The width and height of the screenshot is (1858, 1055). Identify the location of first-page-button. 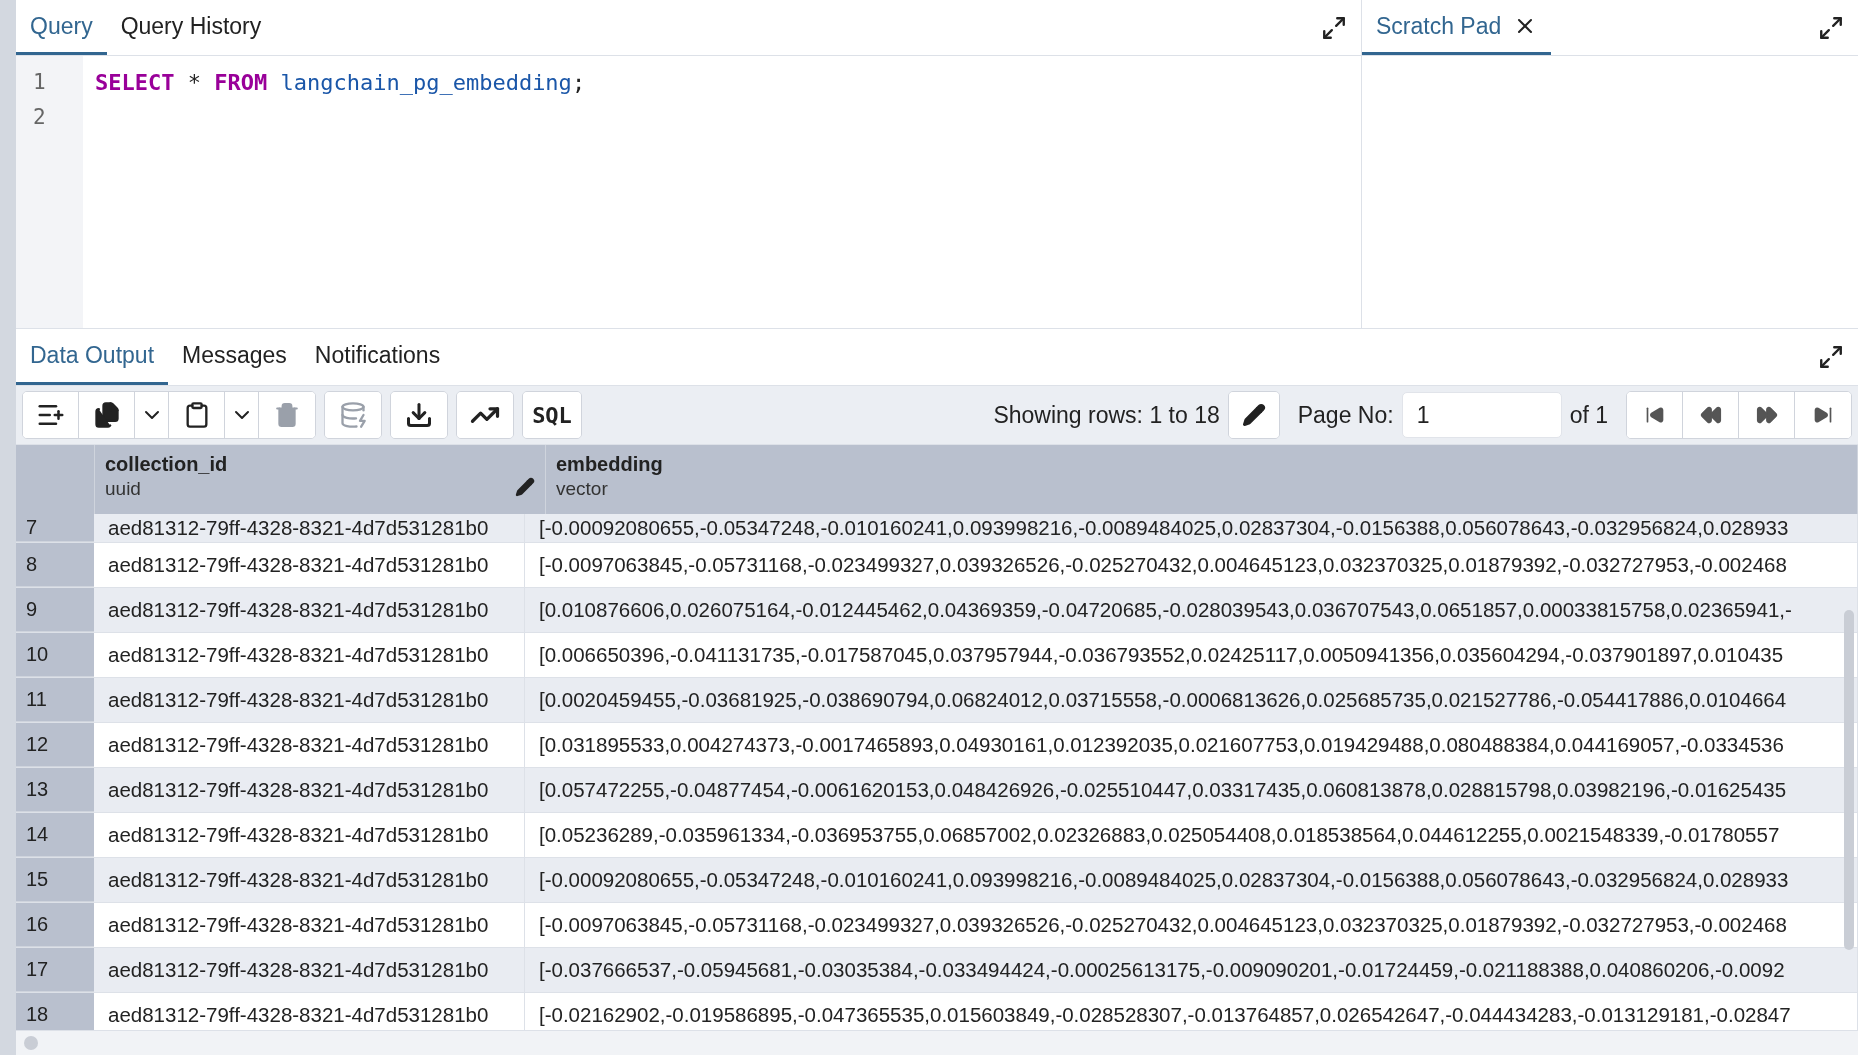
(1655, 415).